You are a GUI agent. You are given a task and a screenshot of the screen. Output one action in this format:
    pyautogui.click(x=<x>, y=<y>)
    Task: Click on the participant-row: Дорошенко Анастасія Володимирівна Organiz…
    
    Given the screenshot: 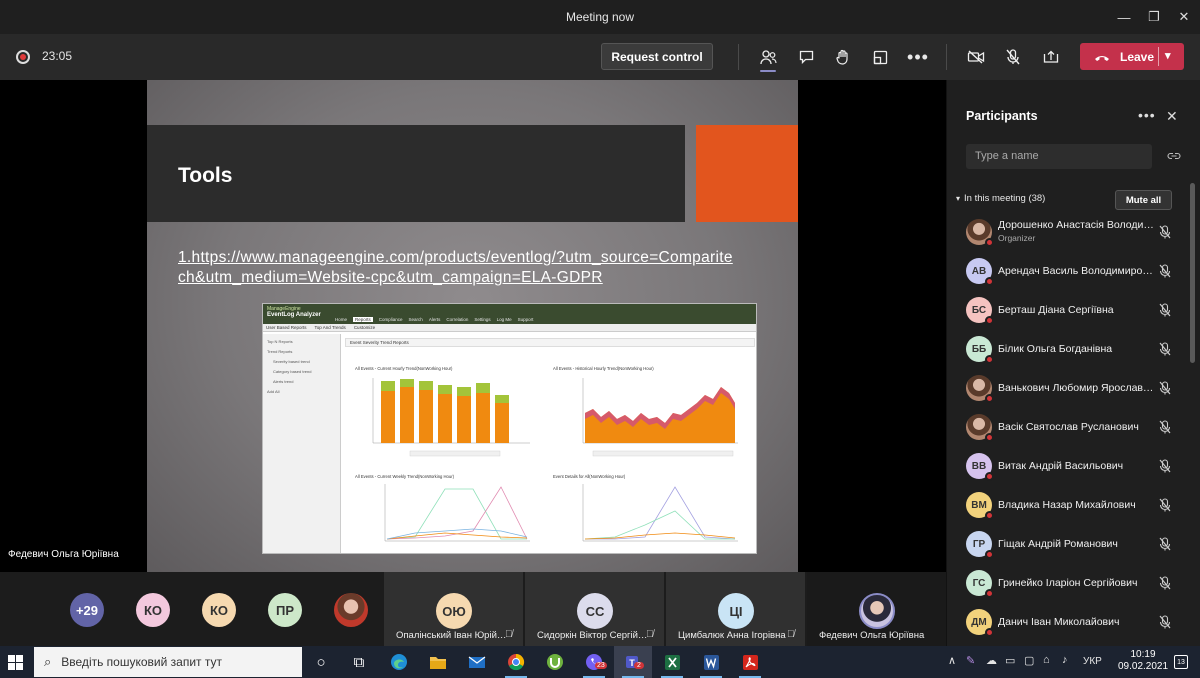 What is the action you would take?
    pyautogui.click(x=1067, y=232)
    